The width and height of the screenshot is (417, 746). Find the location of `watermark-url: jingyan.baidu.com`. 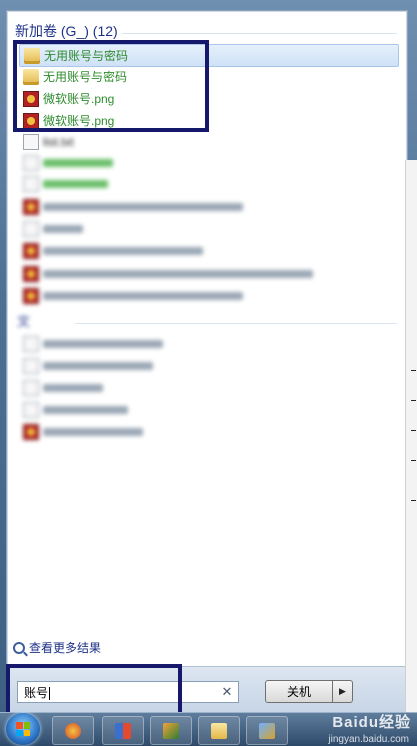

watermark-url: jingyan.baidu.com is located at coordinates (368, 739).